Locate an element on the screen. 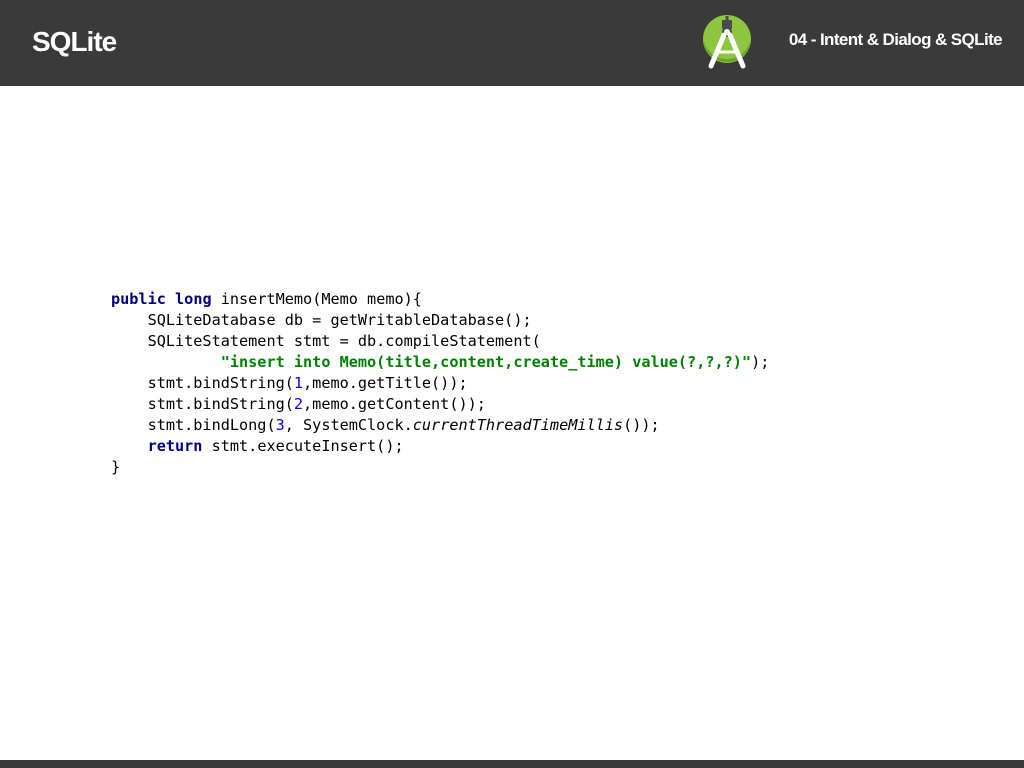 The height and width of the screenshot is (768, 1024). code-keyword: public is located at coordinates (138, 299).